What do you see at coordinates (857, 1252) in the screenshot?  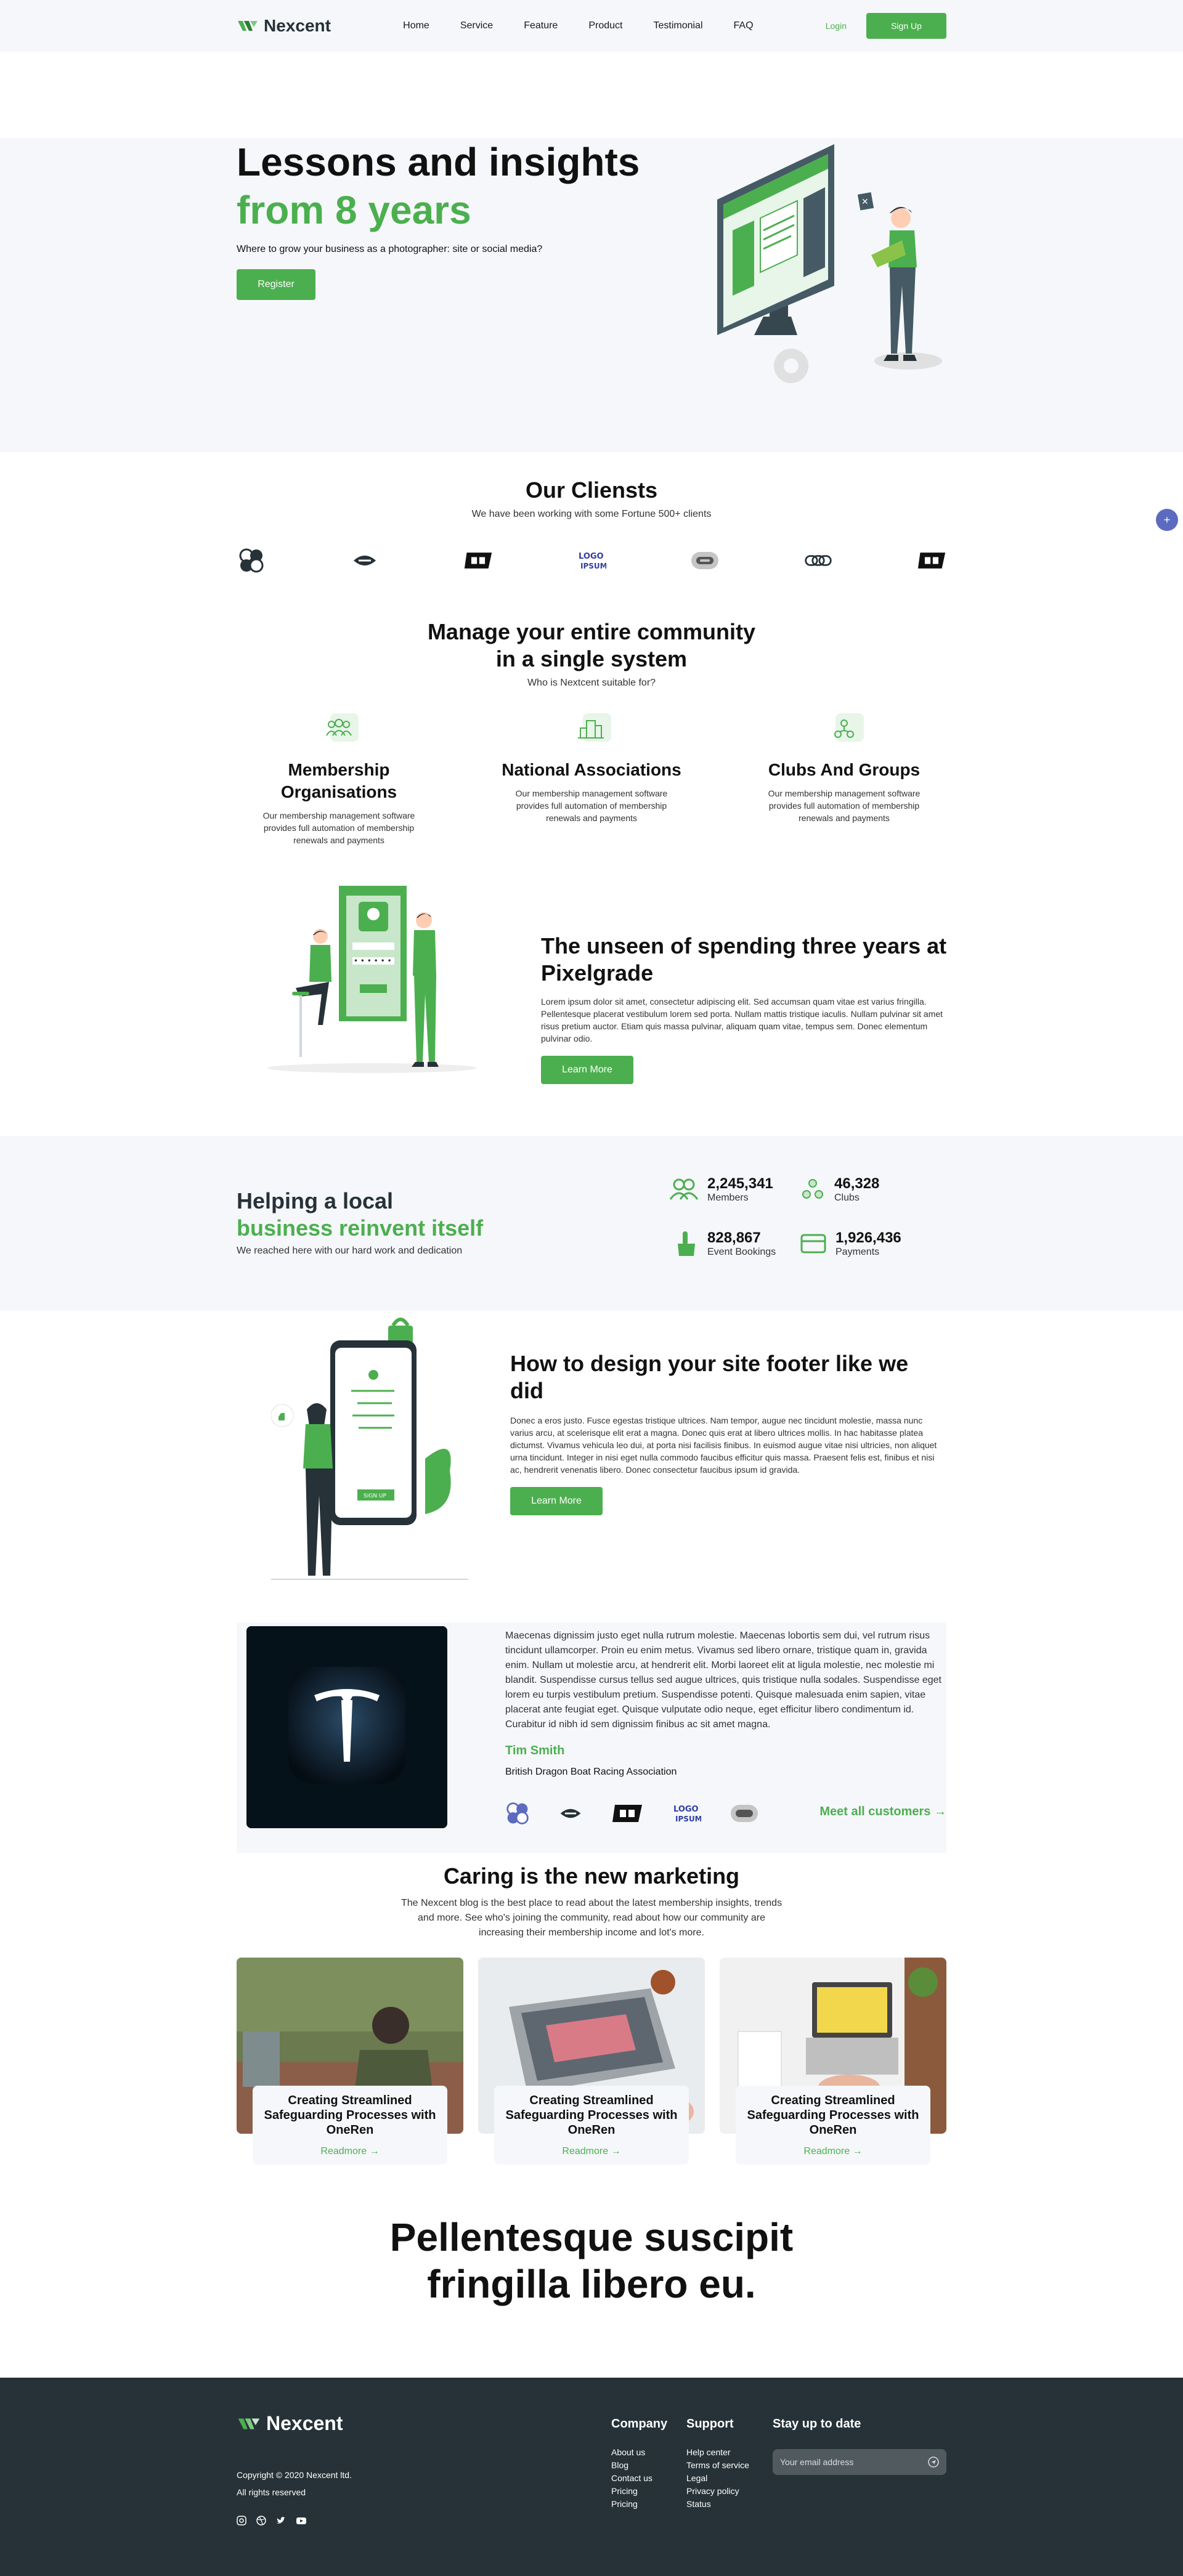 I see `stat-label: Payments` at bounding box center [857, 1252].